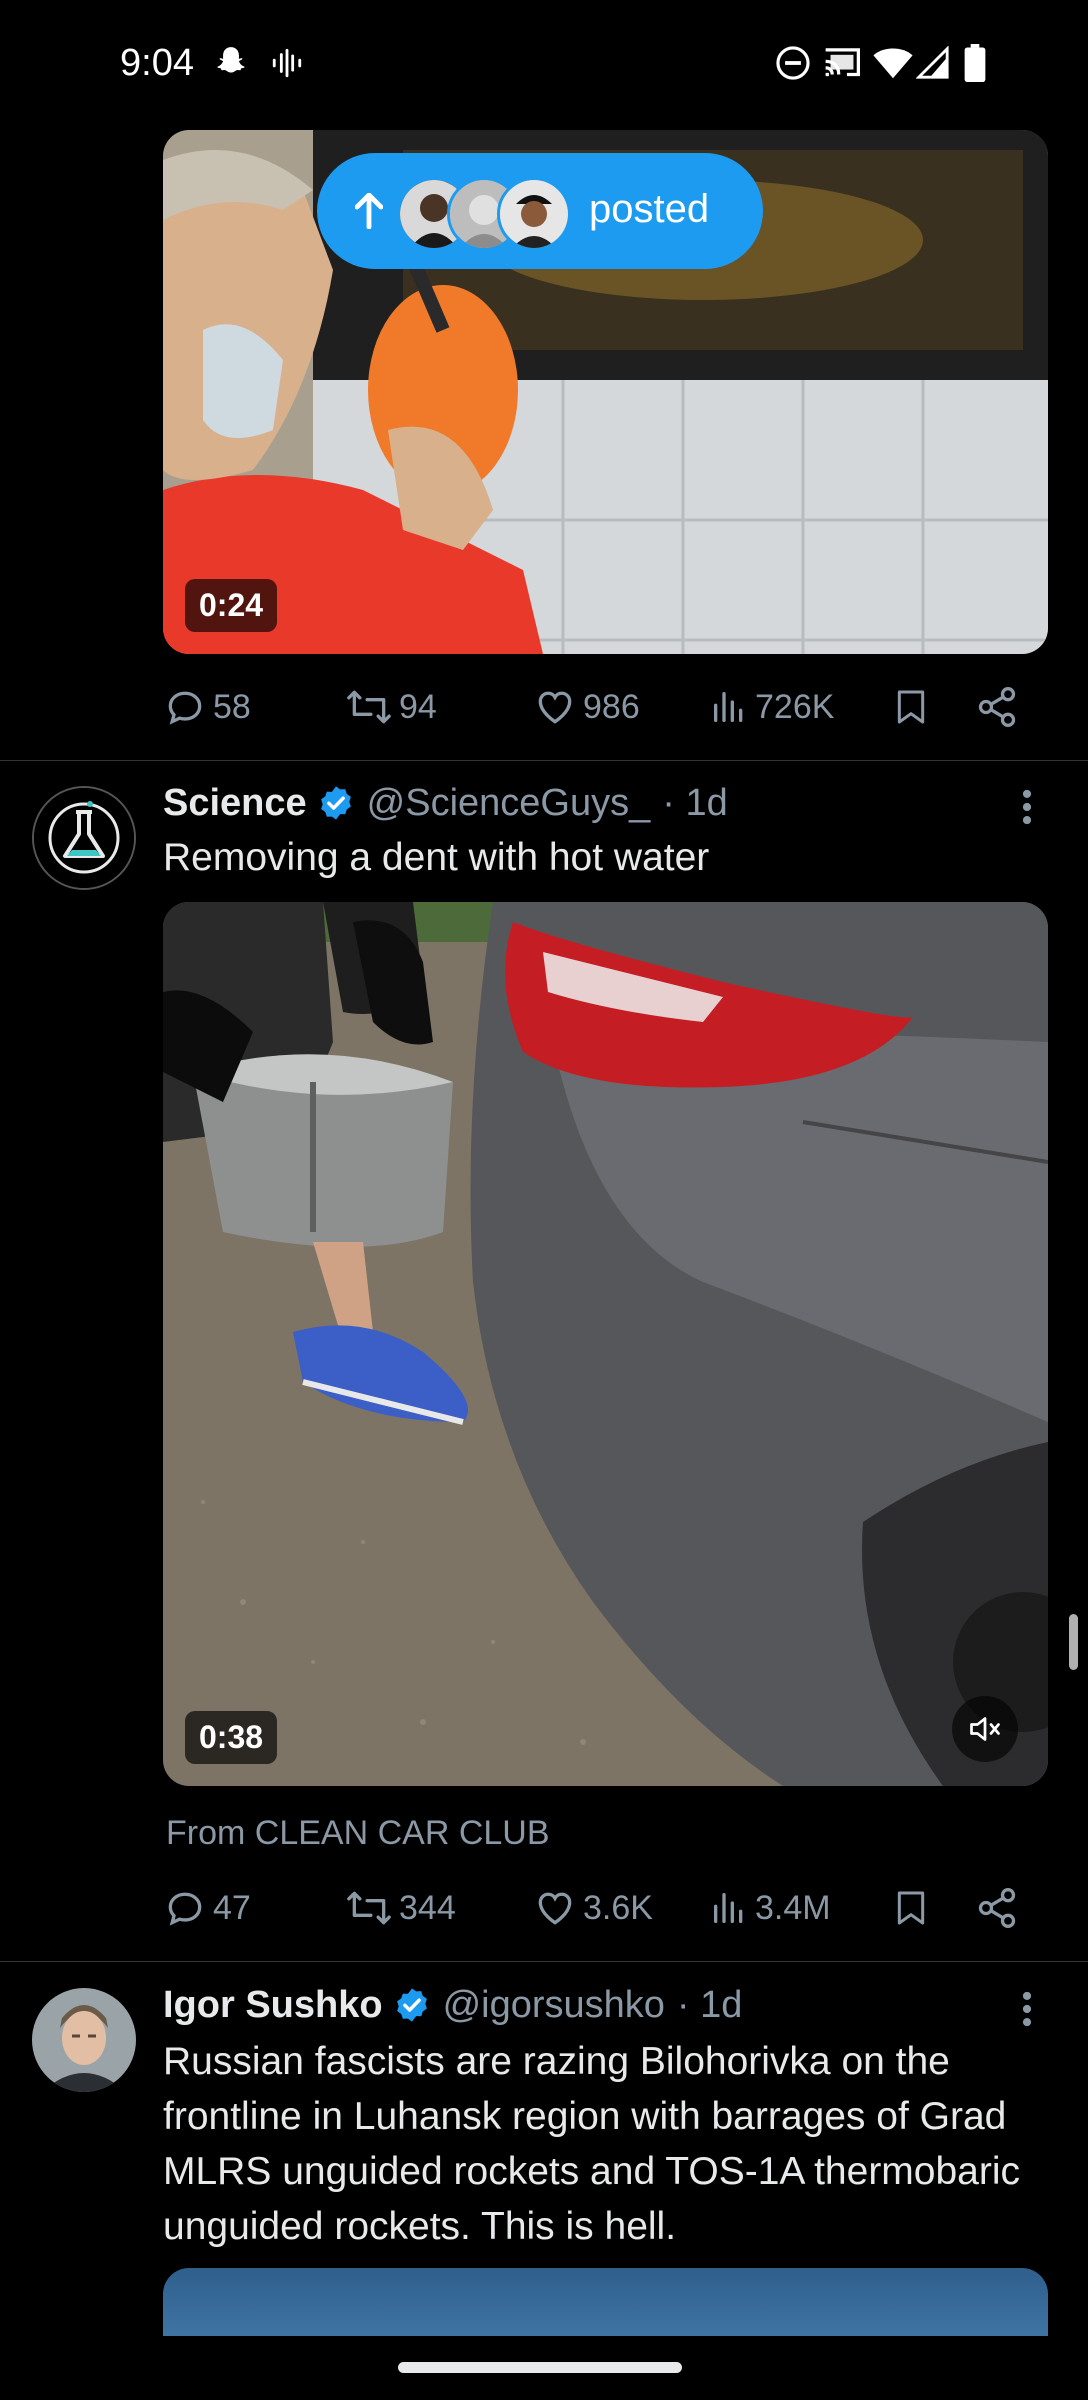 The height and width of the screenshot is (2400, 1088). What do you see at coordinates (611, 706) in the screenshot?
I see `like-count: 986` at bounding box center [611, 706].